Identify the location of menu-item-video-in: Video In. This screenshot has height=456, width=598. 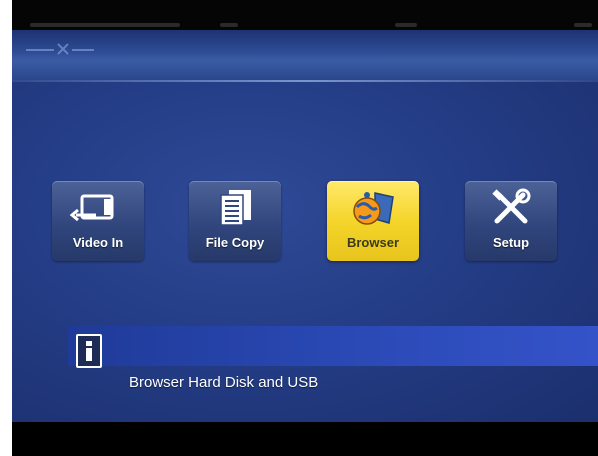
(98, 221).